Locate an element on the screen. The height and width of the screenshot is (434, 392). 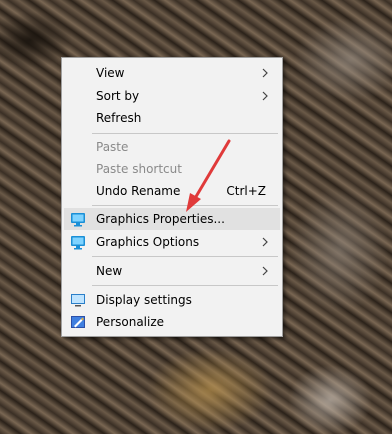
menu-item-graphics-options: Graphics Options is located at coordinates (172, 242).